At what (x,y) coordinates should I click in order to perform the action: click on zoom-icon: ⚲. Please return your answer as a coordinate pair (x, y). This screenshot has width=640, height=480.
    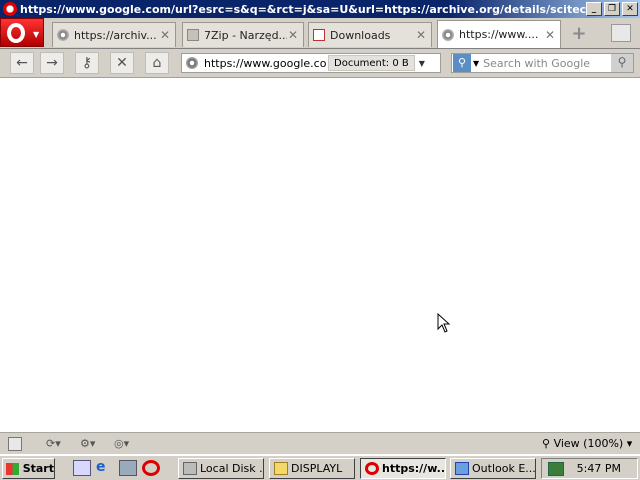
    Looking at the image, I should click on (546, 443).